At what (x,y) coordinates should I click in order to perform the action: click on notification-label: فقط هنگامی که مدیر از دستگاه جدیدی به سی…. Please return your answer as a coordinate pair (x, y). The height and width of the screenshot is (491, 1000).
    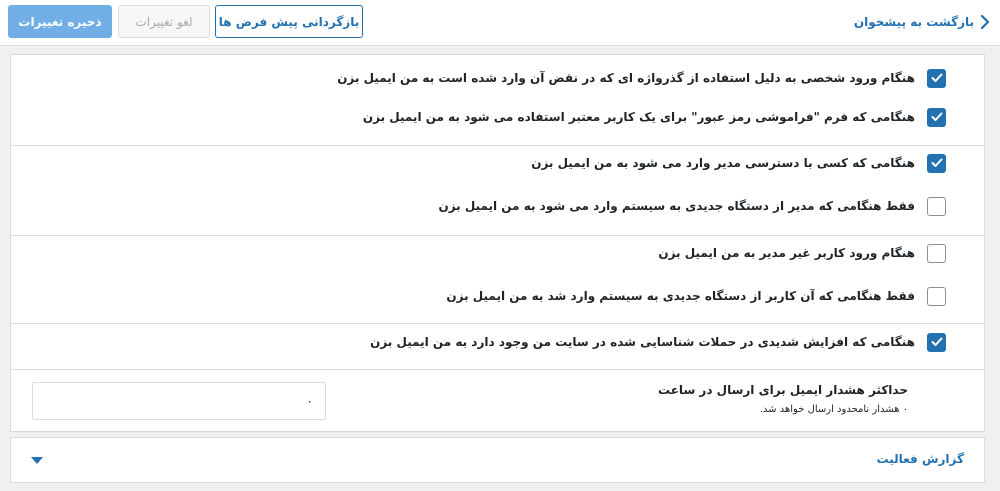
    Looking at the image, I should click on (676, 206).